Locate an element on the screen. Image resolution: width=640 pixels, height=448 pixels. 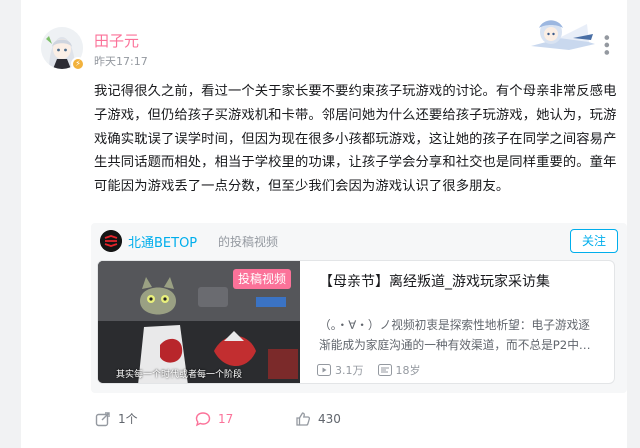
comment-count: 17 is located at coordinates (226, 418).